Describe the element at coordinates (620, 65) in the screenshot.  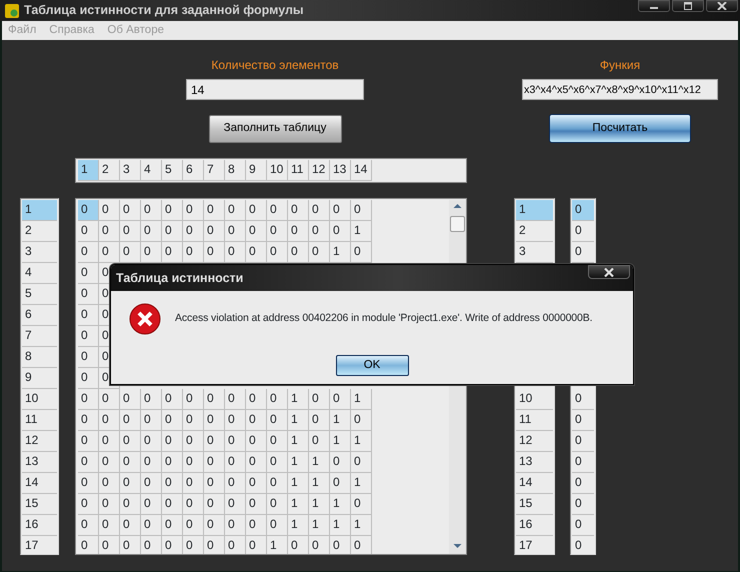
I see `field-label: Функия` at that location.